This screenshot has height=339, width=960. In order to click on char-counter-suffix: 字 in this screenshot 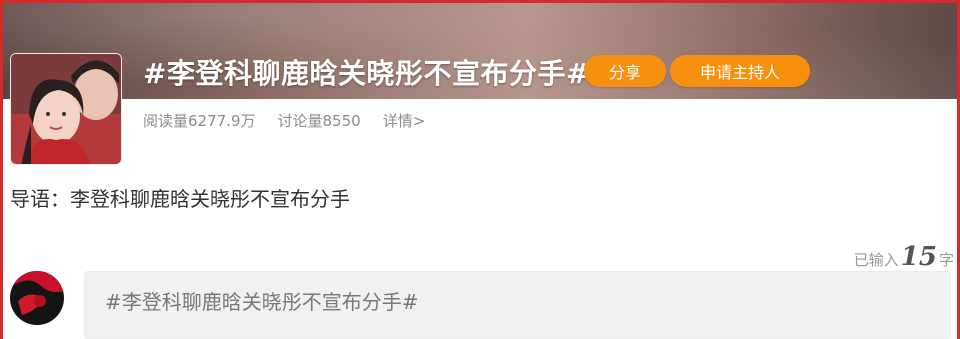, I will do `click(946, 260)`.